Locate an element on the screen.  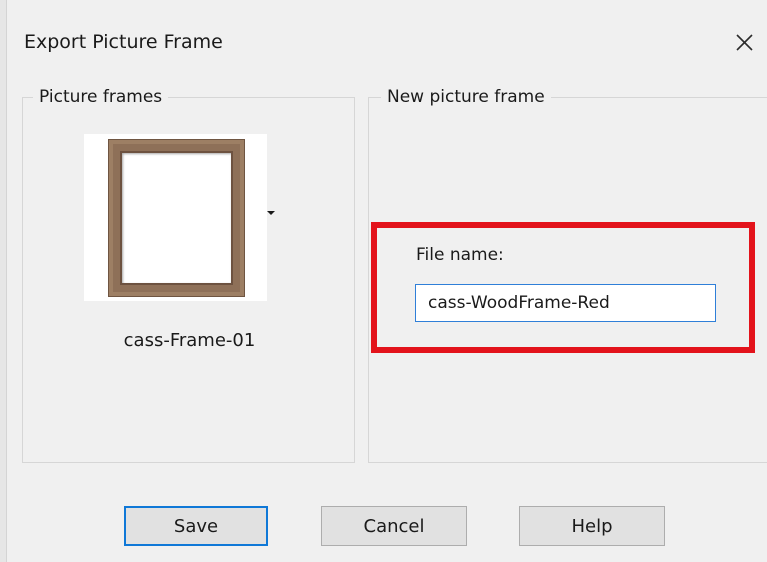
window-edge is located at coordinates (3, 281).